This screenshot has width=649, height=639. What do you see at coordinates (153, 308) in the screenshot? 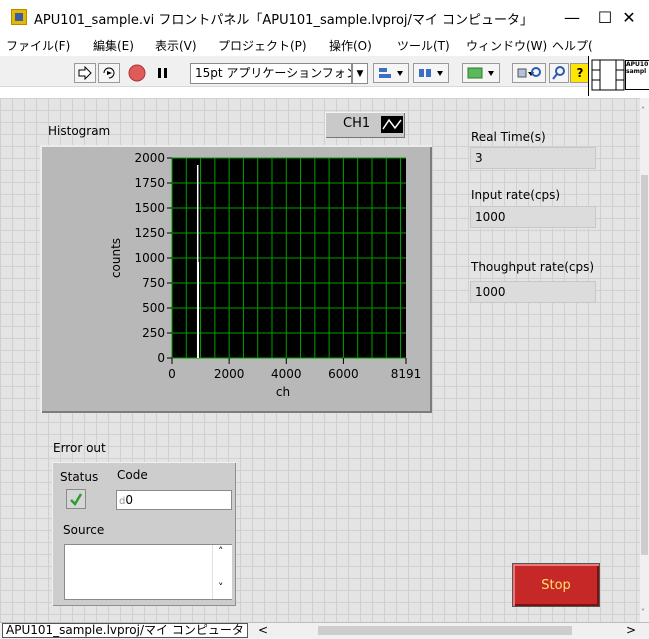
I see `y-tick-label: 500` at bounding box center [153, 308].